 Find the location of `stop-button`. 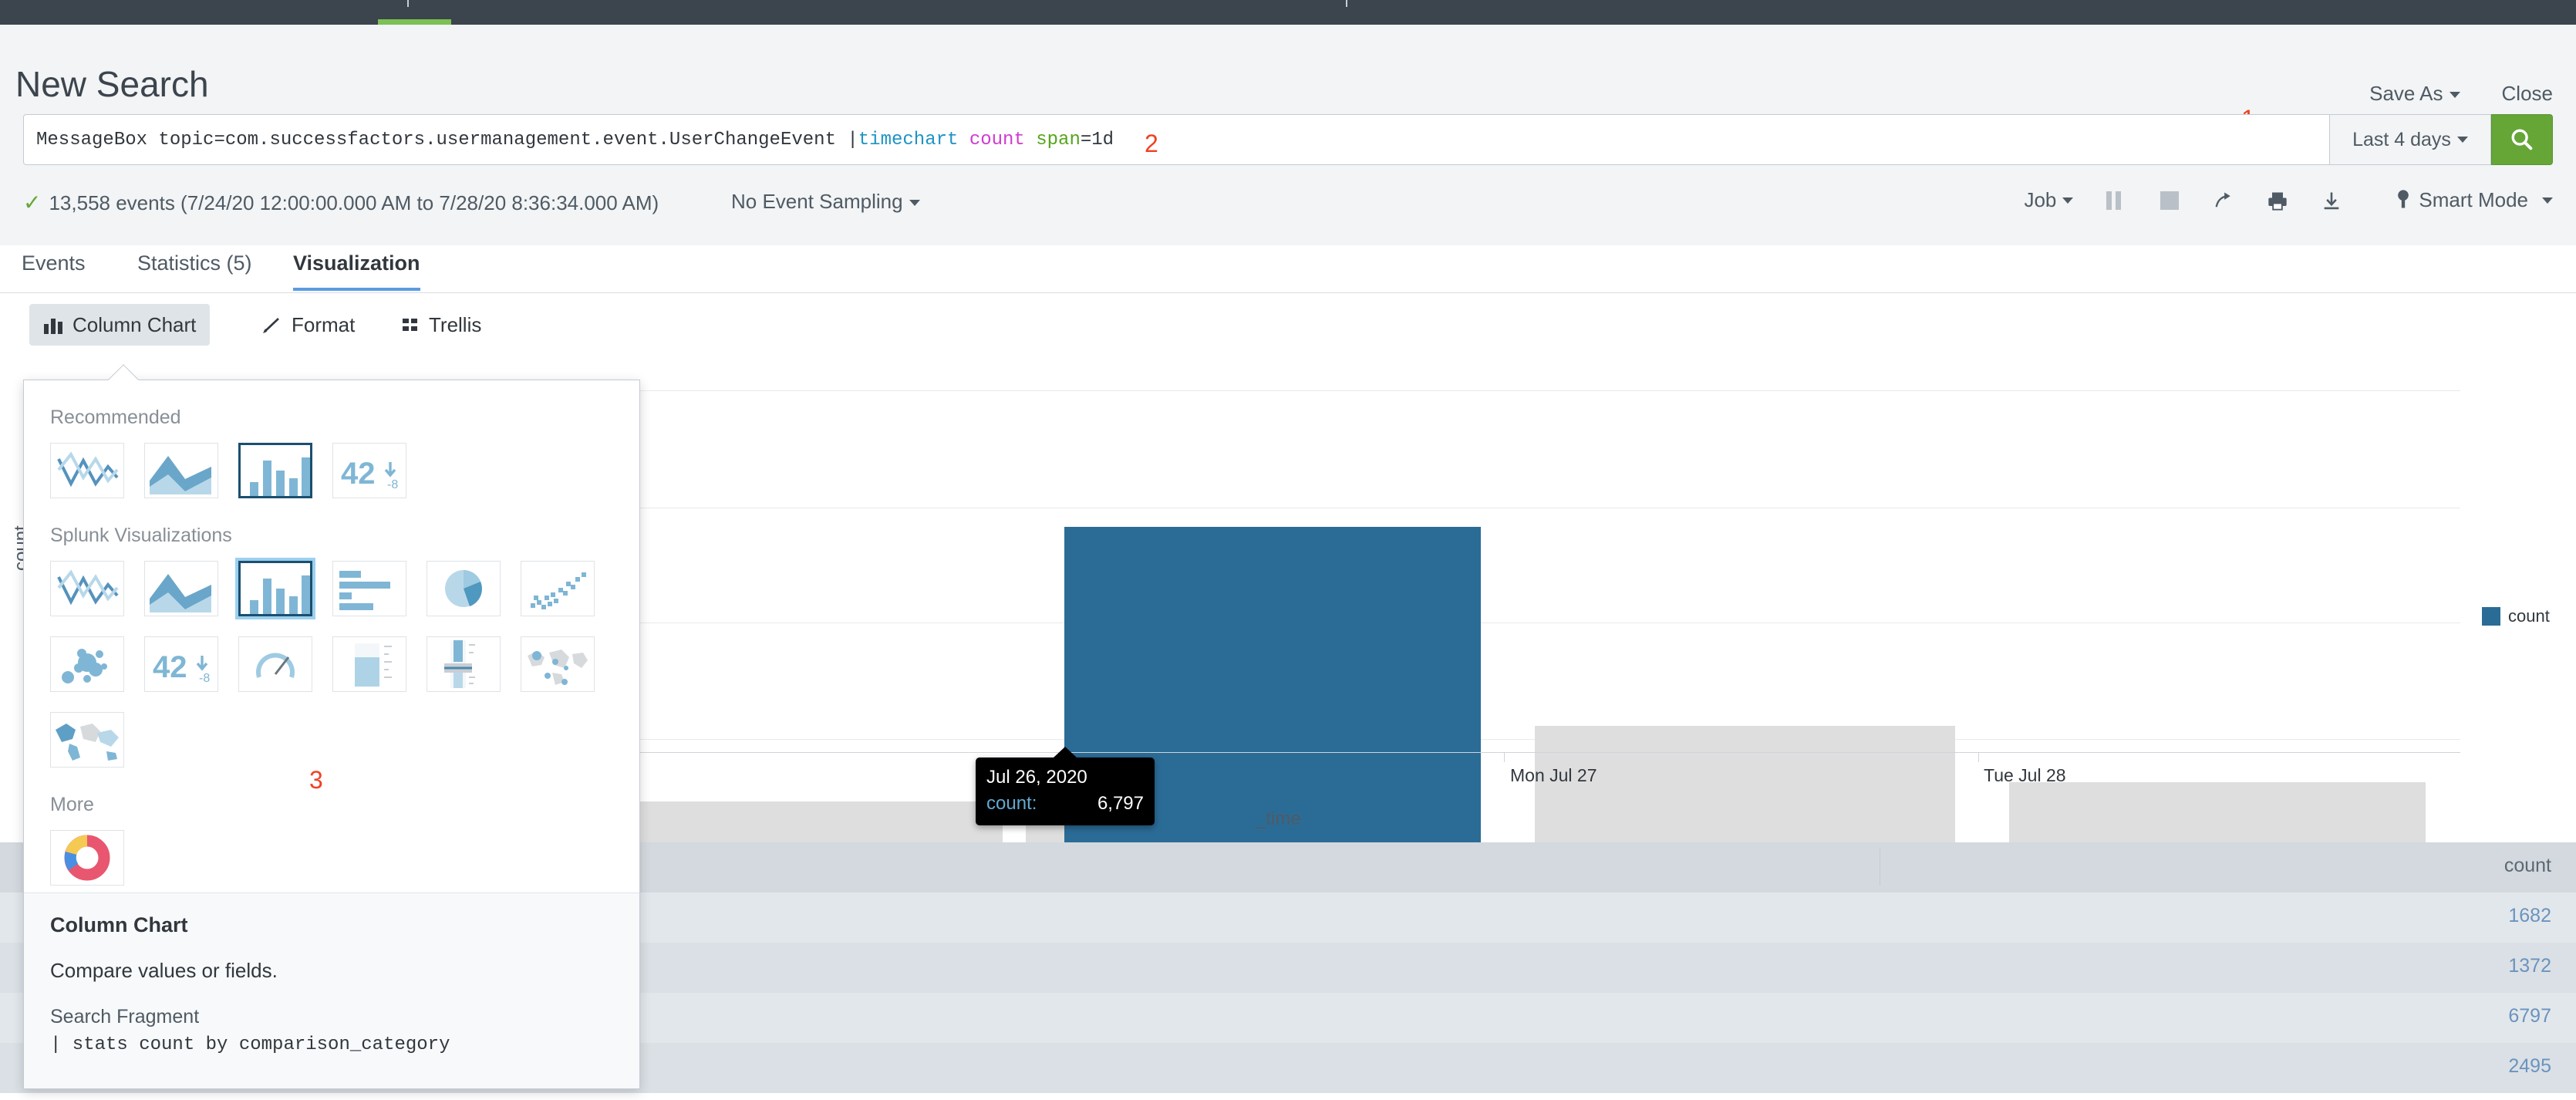

stop-button is located at coordinates (2169, 201).